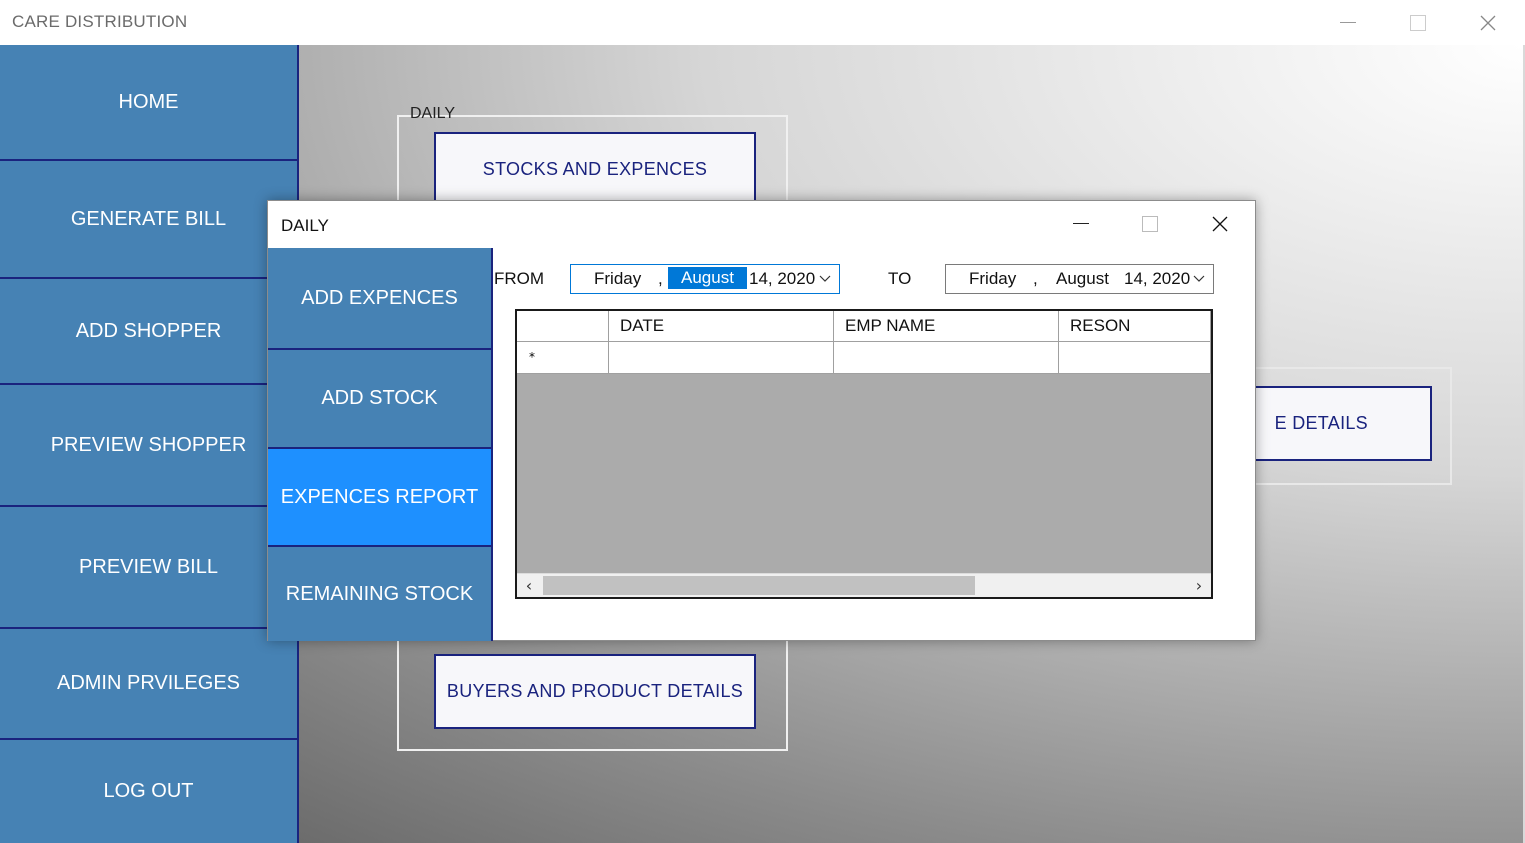 The image size is (1525, 843). I want to click on row-header-corner, so click(563, 326).